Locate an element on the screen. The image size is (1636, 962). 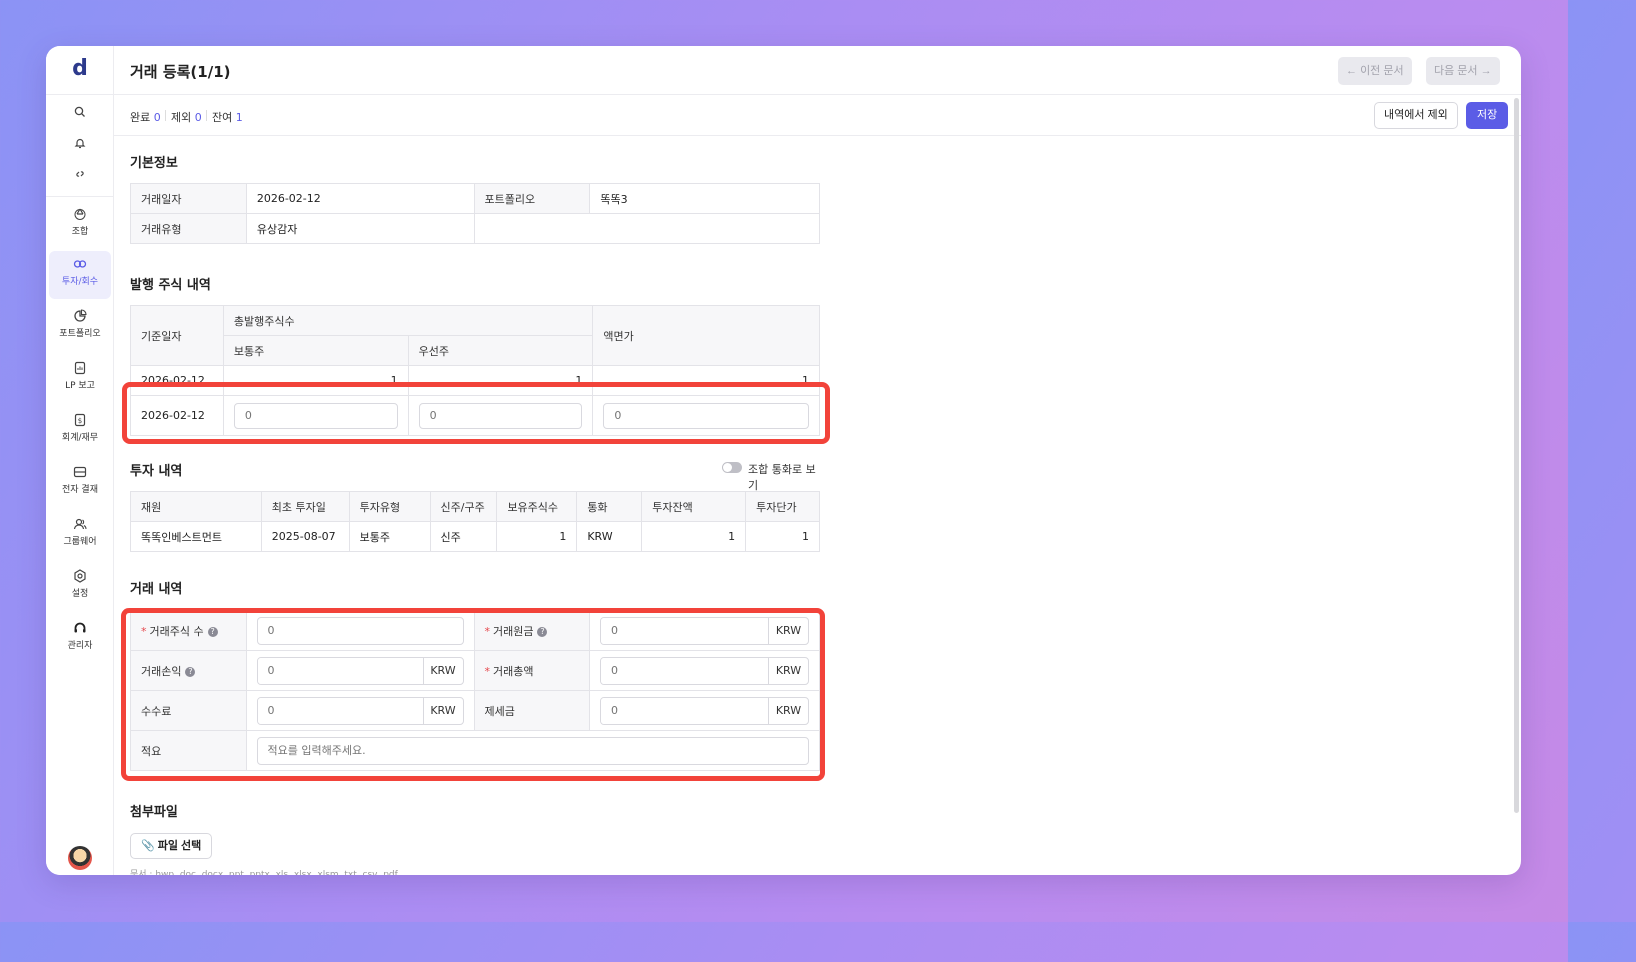
prev-document-button: ← 이전 문서 is located at coordinates (1375, 71).